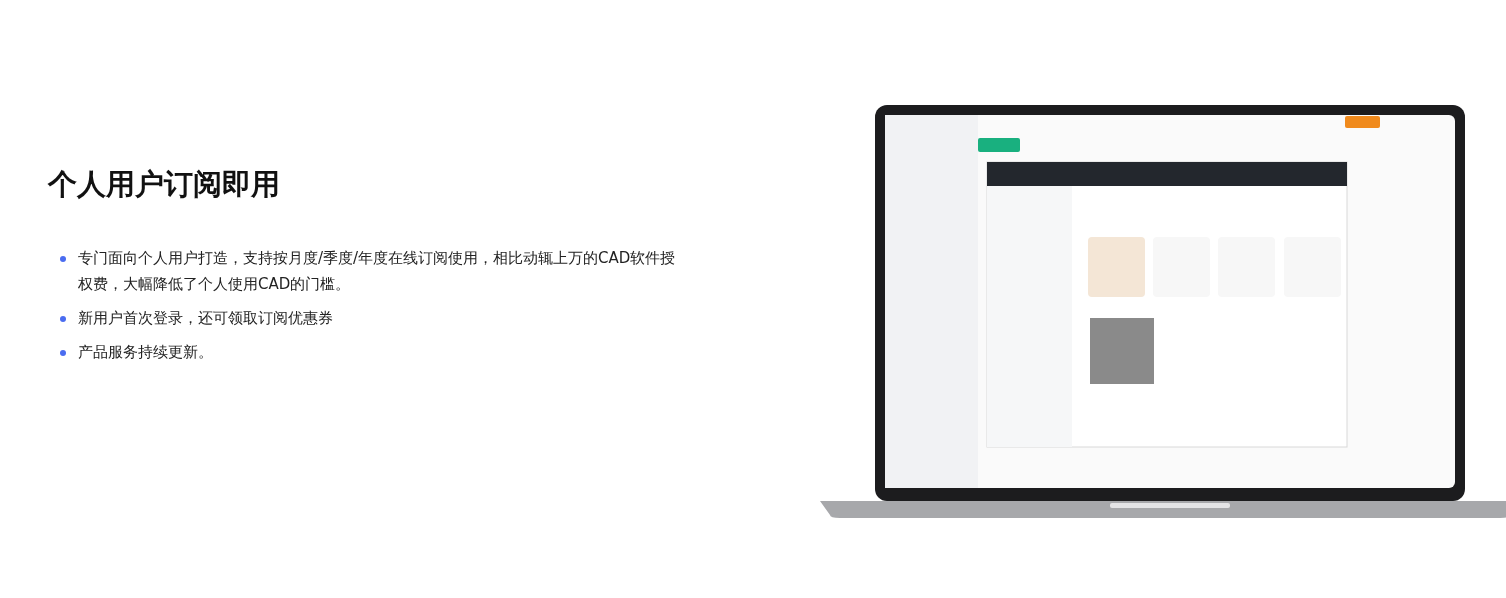 Image resolution: width=1506 pixels, height=598 pixels. I want to click on bullet-text: 新用户首次登录，还可领取订阅优惠券, so click(206, 318).